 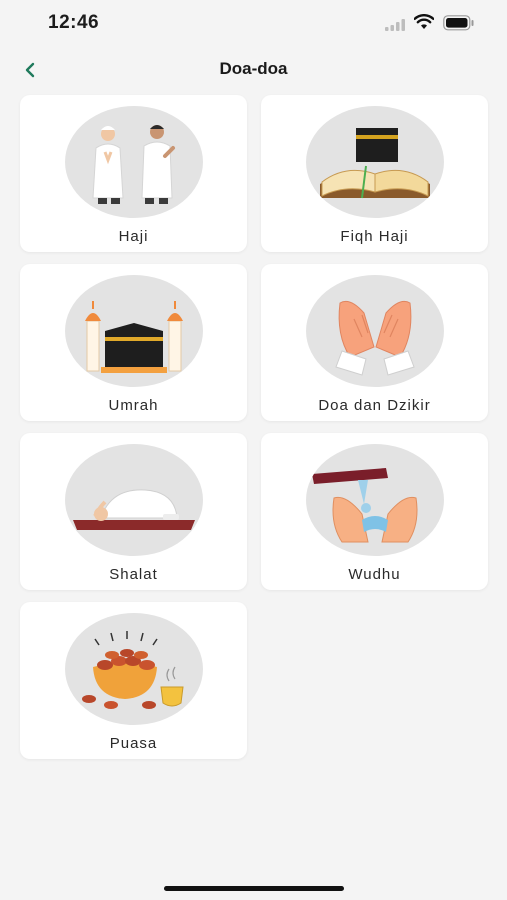 I want to click on ablution-icon, so click(x=365, y=505).